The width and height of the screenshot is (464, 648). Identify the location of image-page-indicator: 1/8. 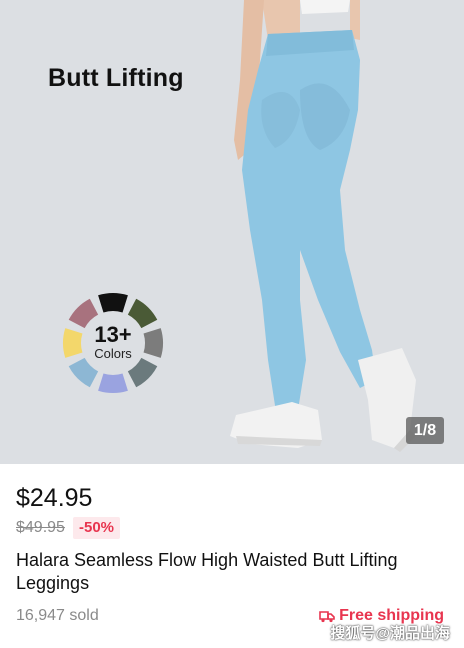
(425, 430).